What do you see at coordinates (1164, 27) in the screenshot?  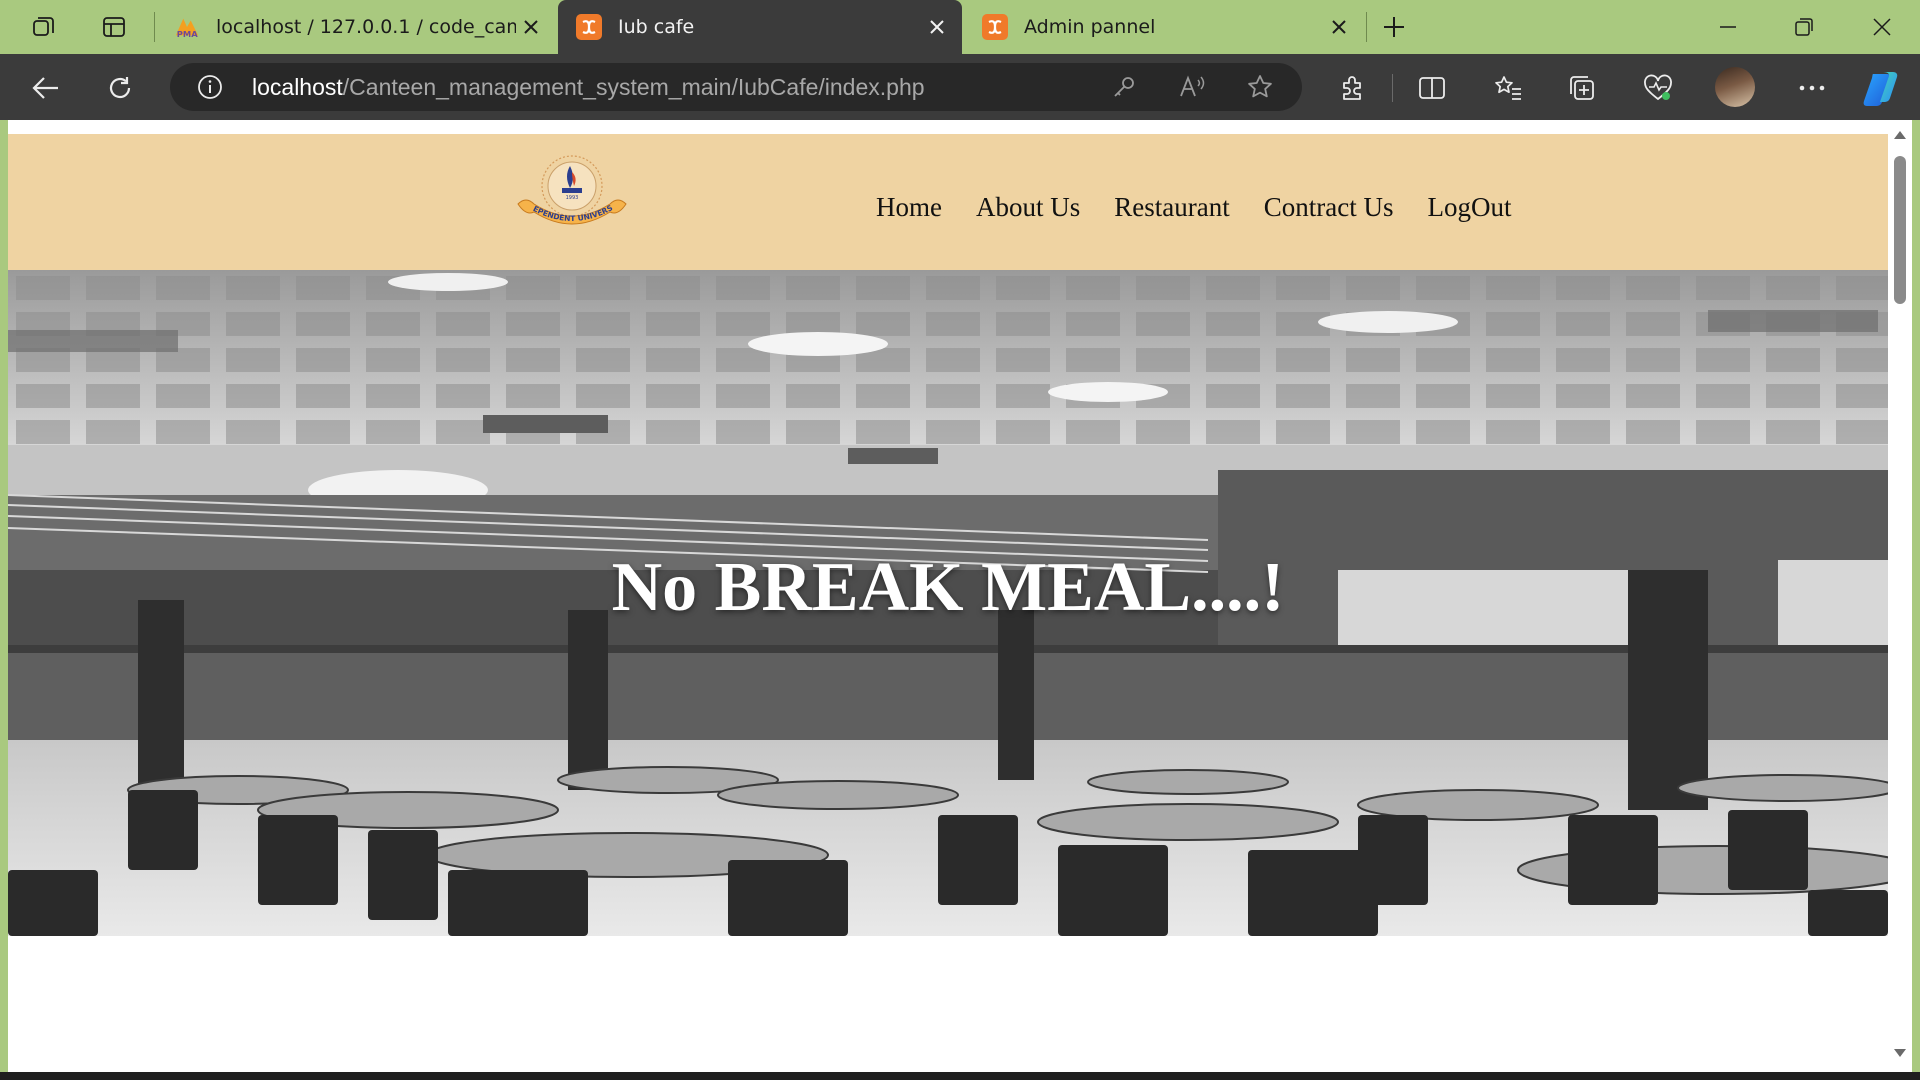 I see `tab-admin-pannel: Admin pannel` at bounding box center [1164, 27].